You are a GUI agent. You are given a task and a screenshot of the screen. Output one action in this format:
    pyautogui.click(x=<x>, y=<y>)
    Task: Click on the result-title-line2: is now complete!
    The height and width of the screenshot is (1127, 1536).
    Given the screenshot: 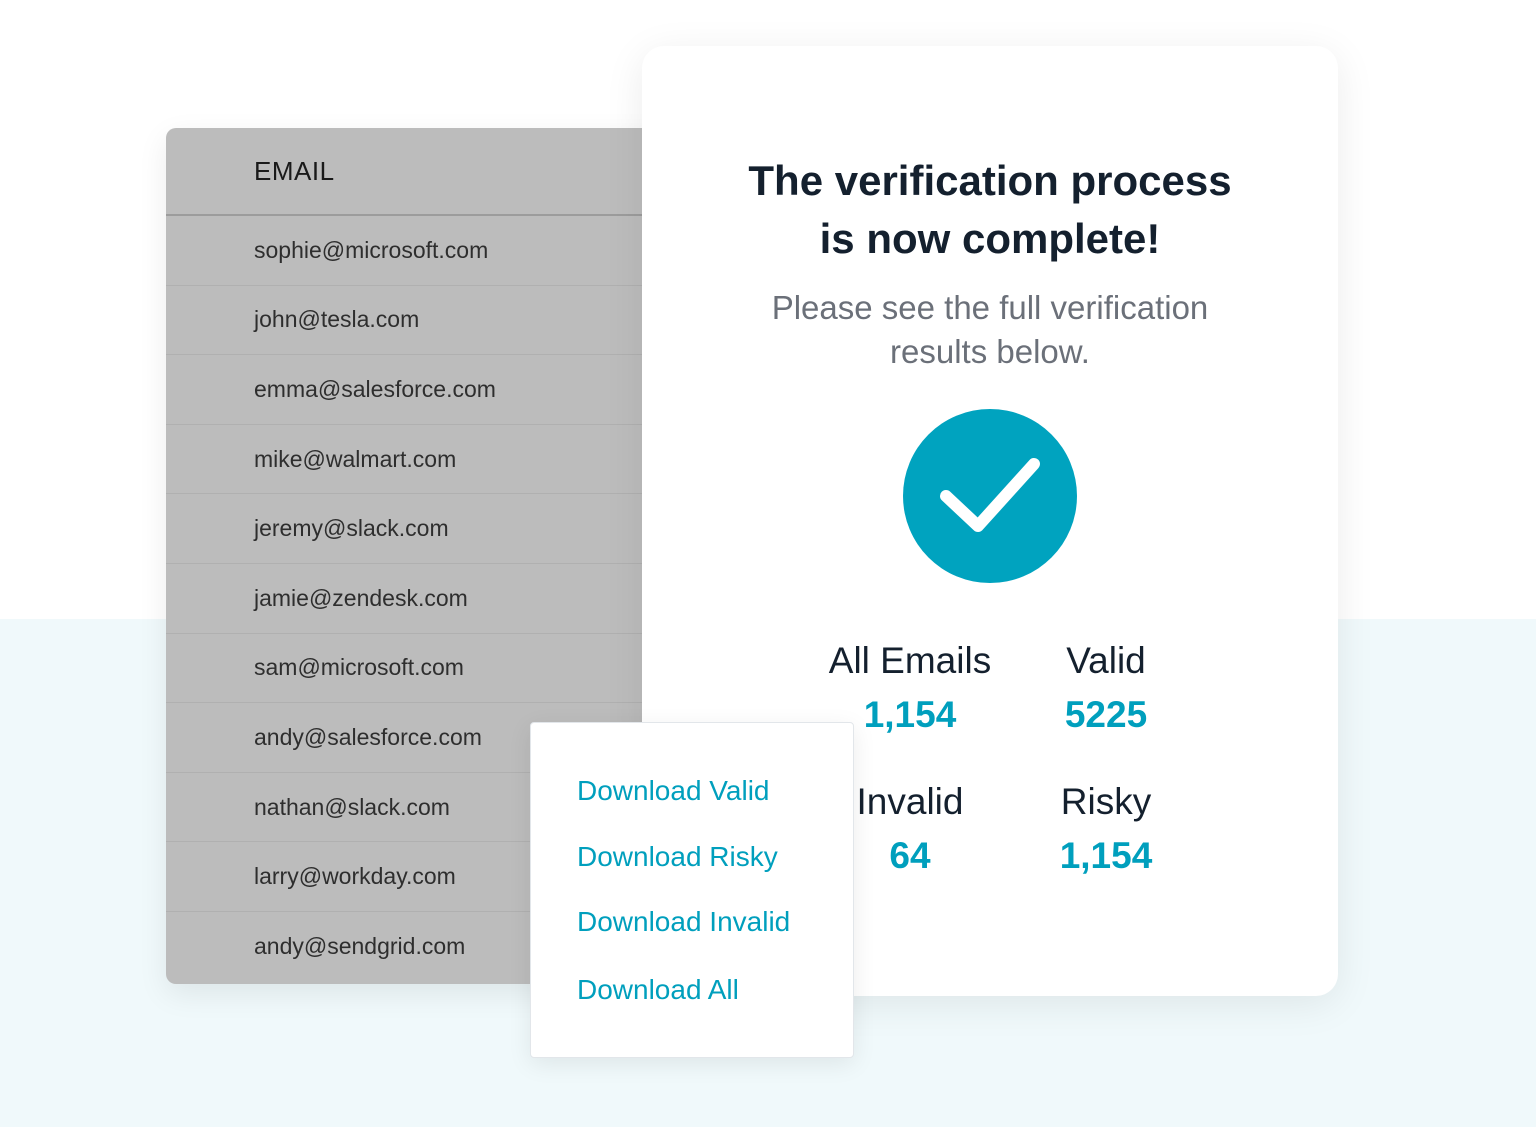 What is the action you would take?
    pyautogui.click(x=990, y=238)
    